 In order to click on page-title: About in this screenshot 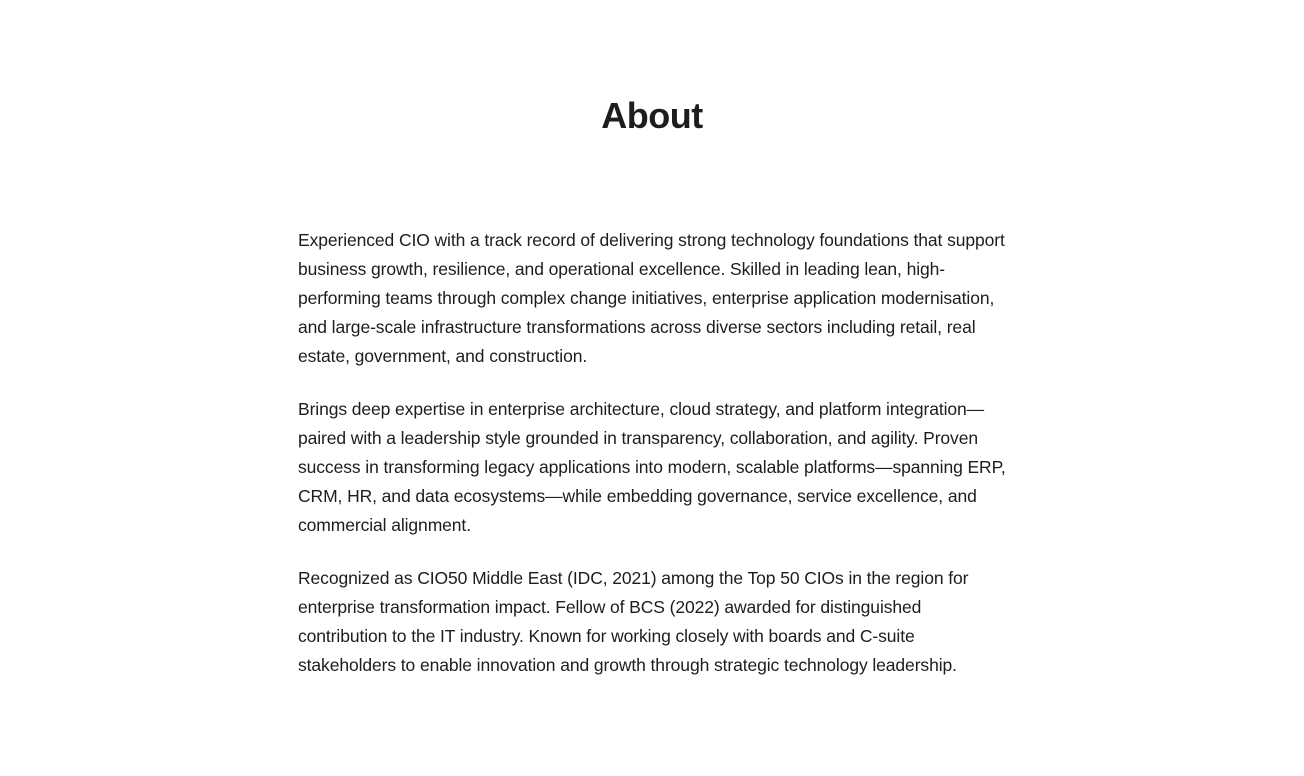, I will do `click(652, 115)`.